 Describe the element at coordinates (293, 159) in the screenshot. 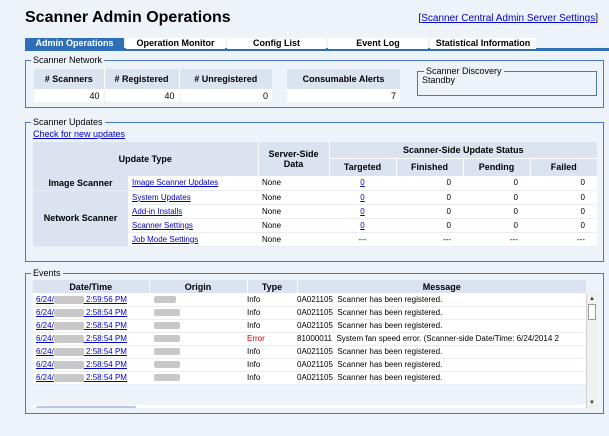

I see `server-side-header: Server-Side Data` at that location.